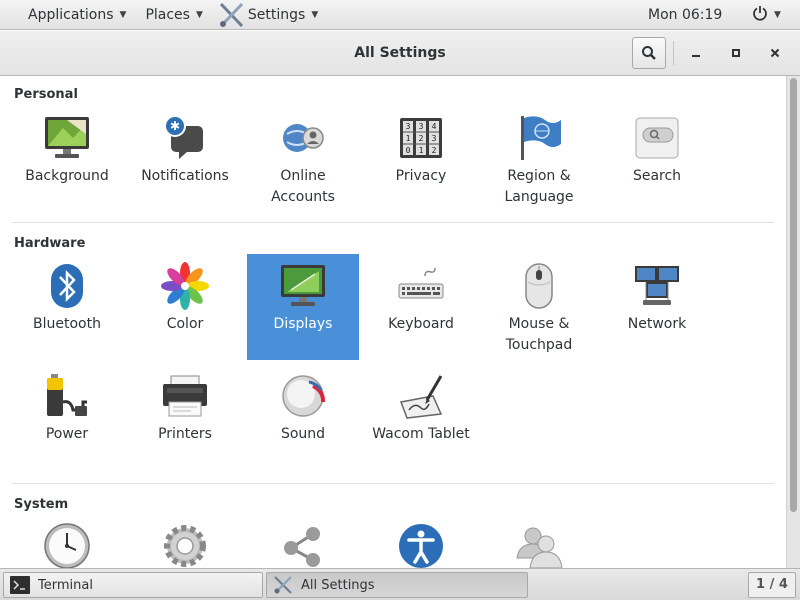  Describe the element at coordinates (232, 15) in the screenshot. I see `settings-tools-icon` at that location.